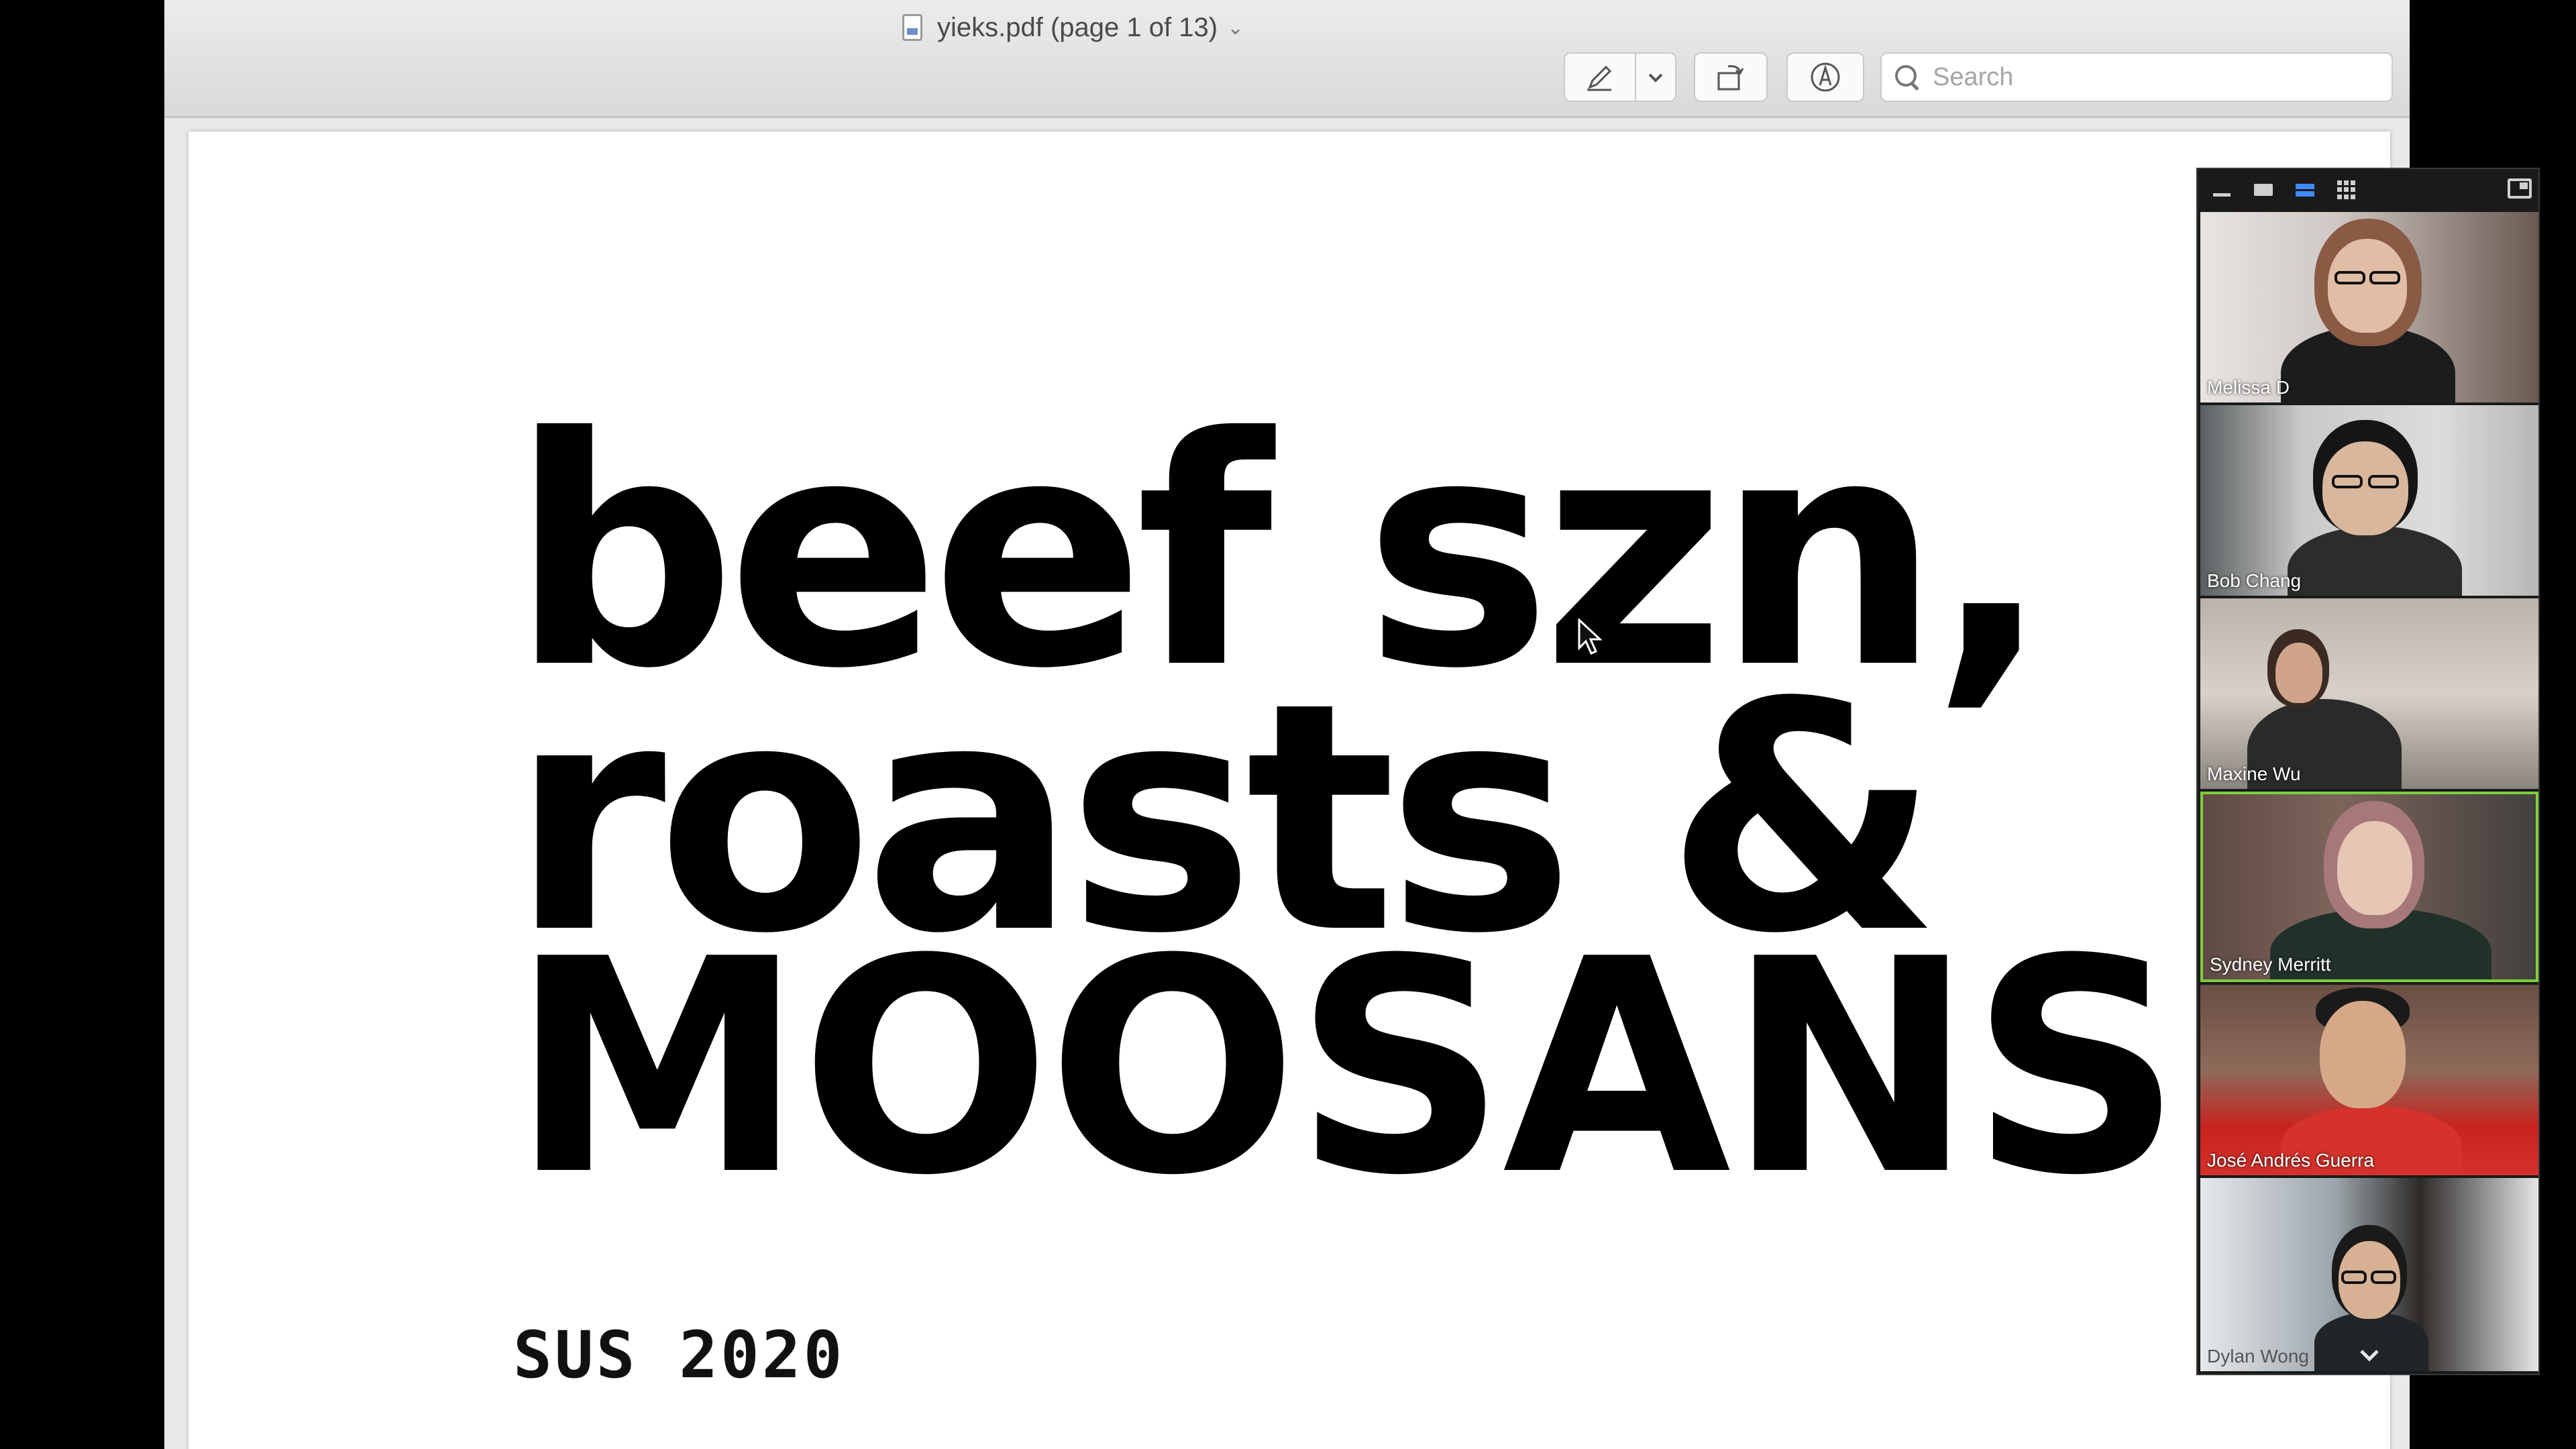 This screenshot has width=2576, height=1449. Describe the element at coordinates (1907, 77) in the screenshot. I see `search-icon` at that location.